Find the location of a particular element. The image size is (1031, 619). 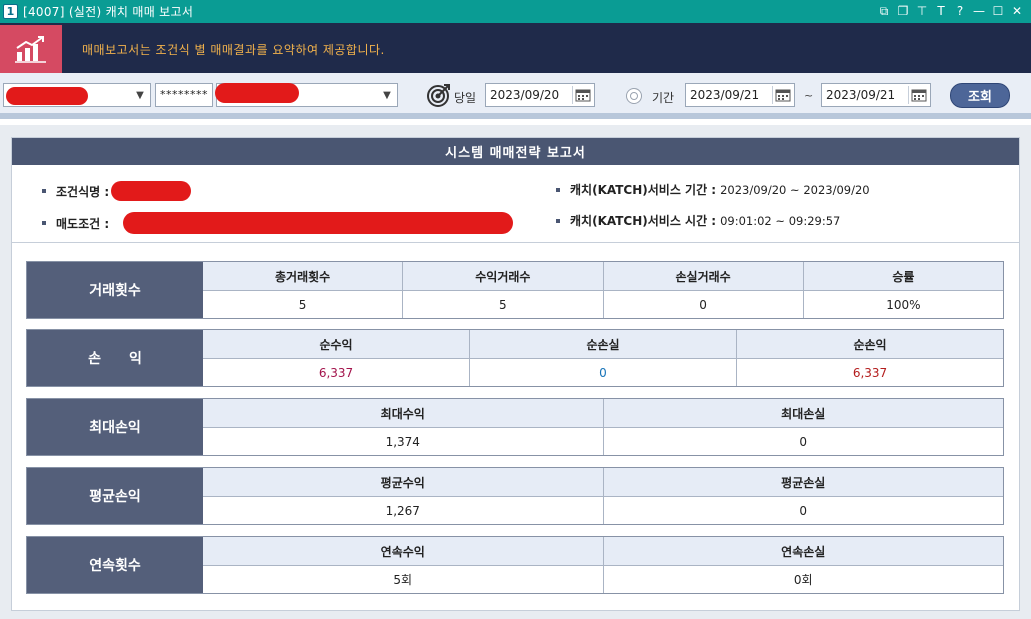

max-loss-value: 0 is located at coordinates (803, 441).